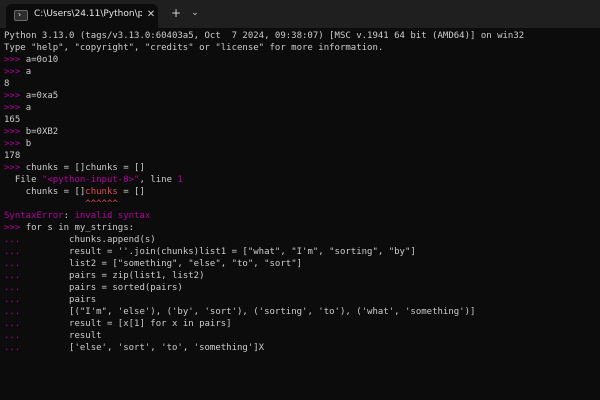 The height and width of the screenshot is (400, 600). I want to click on new-tab-button: +, so click(176, 13).